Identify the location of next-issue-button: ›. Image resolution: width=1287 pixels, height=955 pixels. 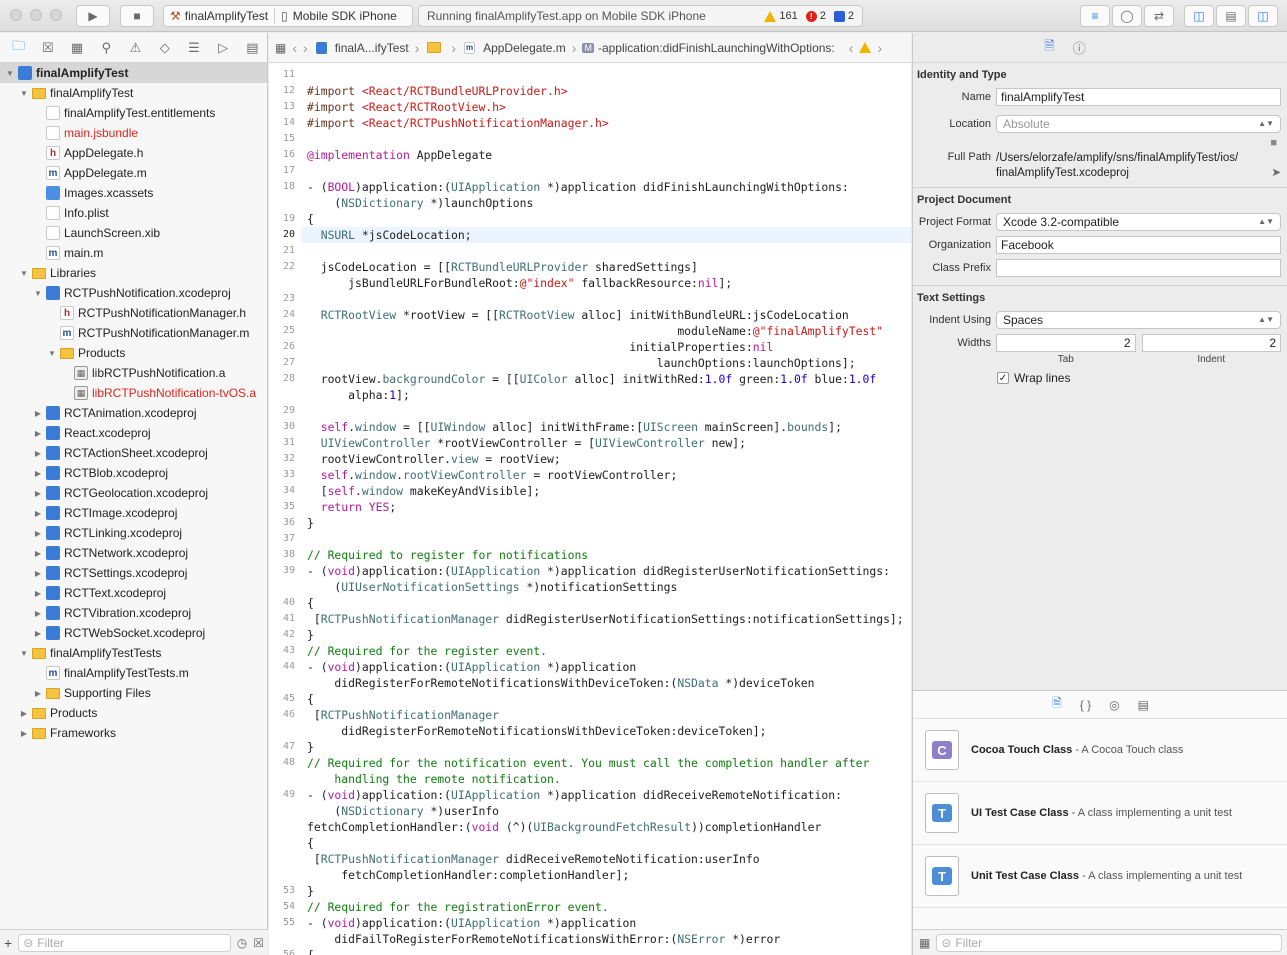
(879, 48).